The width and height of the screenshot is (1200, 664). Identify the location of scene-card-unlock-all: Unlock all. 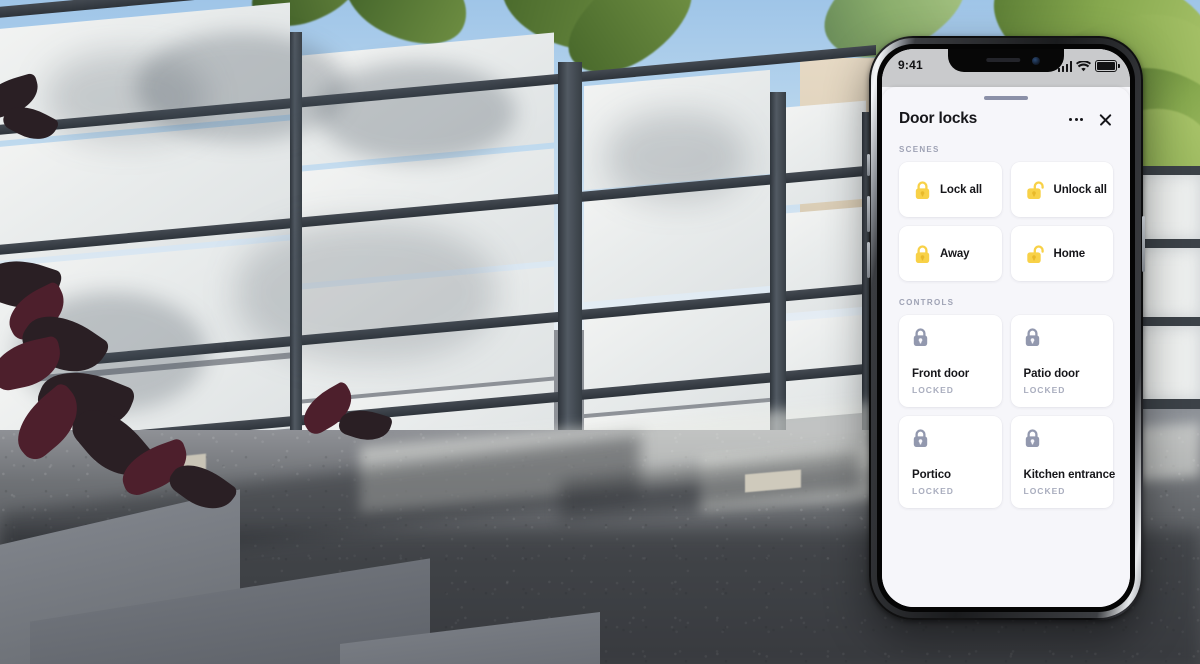
(1061, 189).